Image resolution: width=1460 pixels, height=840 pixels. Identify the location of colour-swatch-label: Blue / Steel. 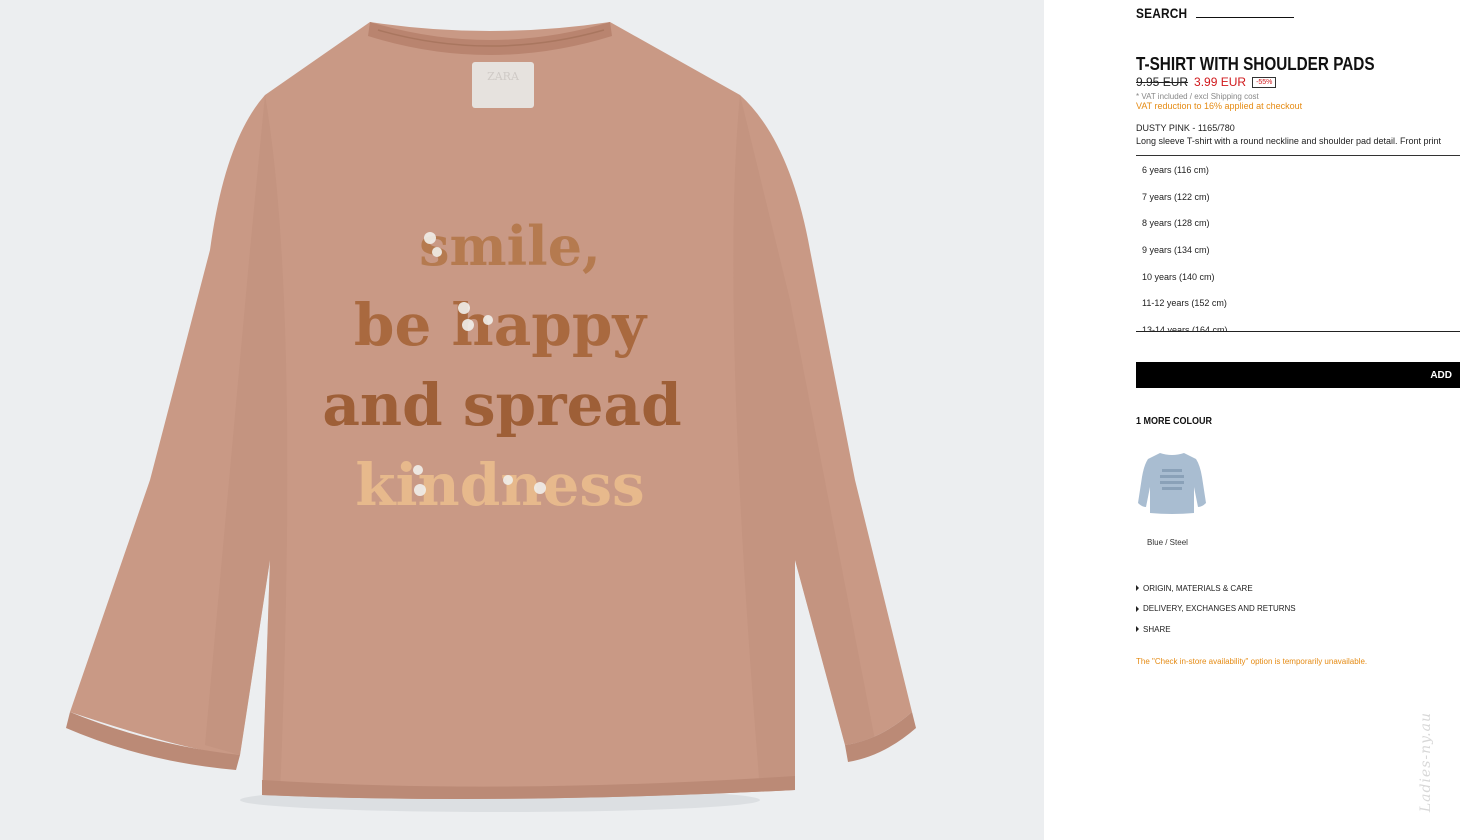
(1167, 542).